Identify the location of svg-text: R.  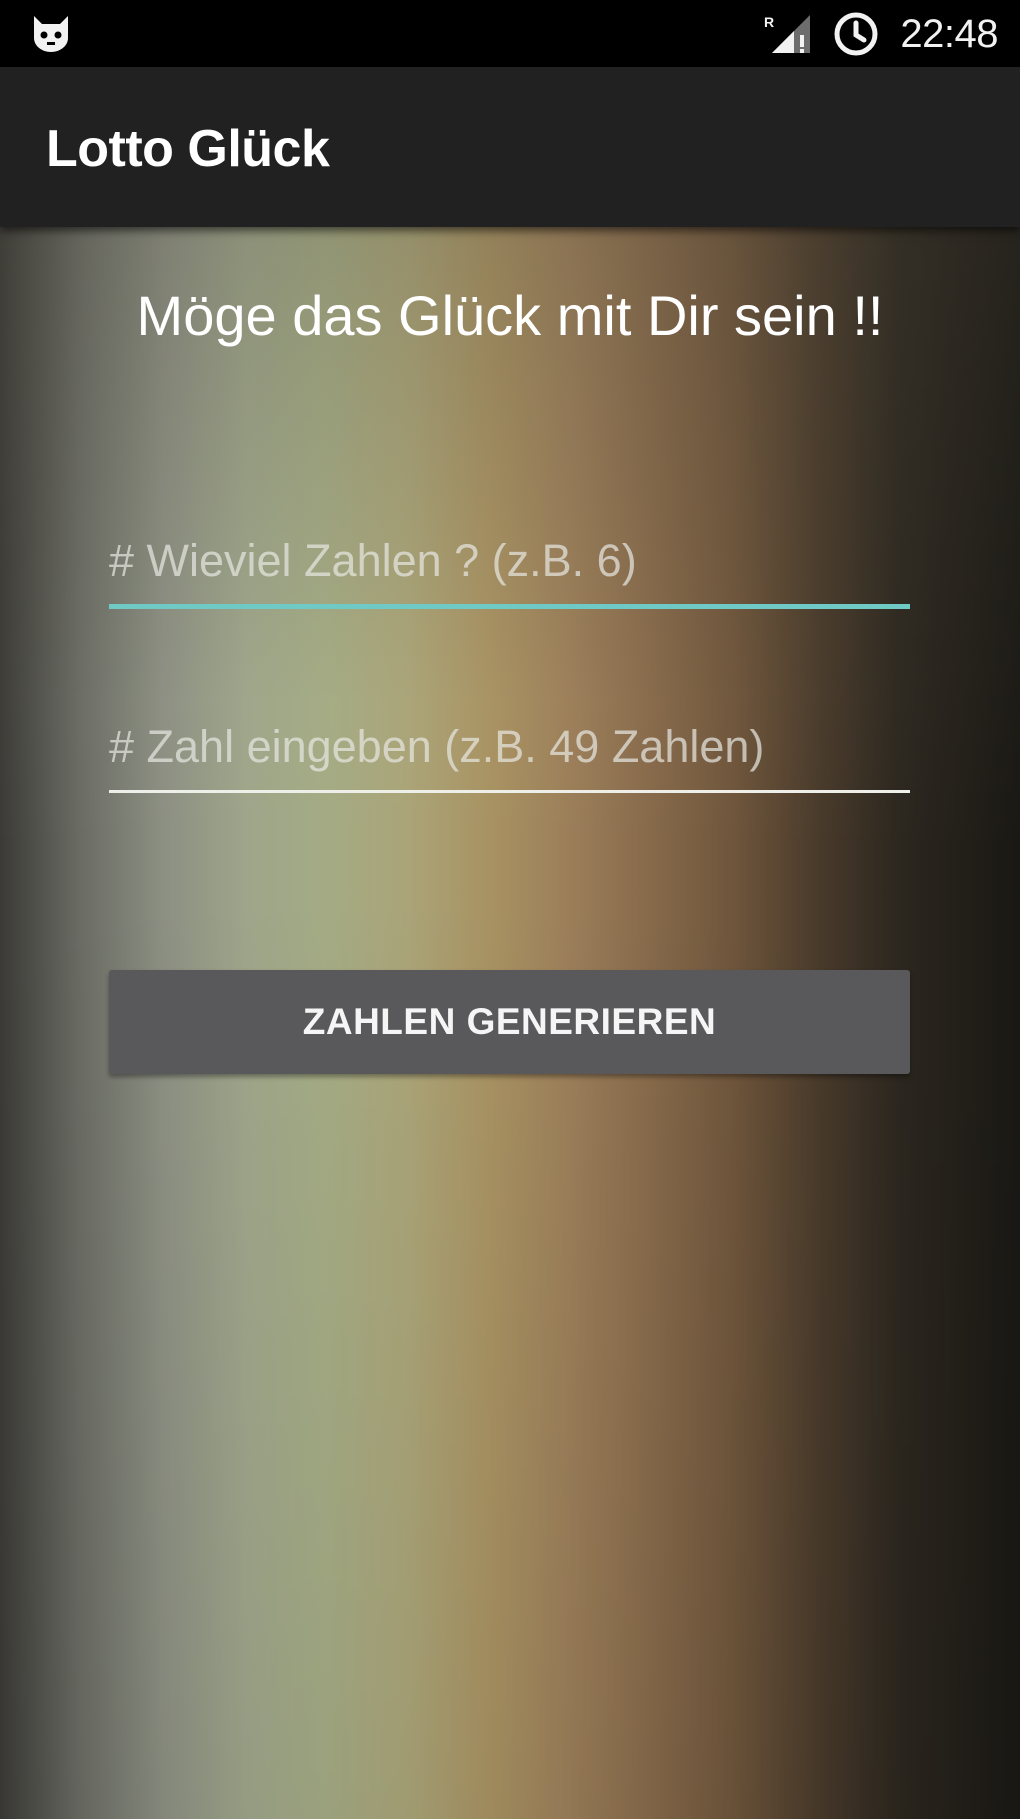
(769, 22).